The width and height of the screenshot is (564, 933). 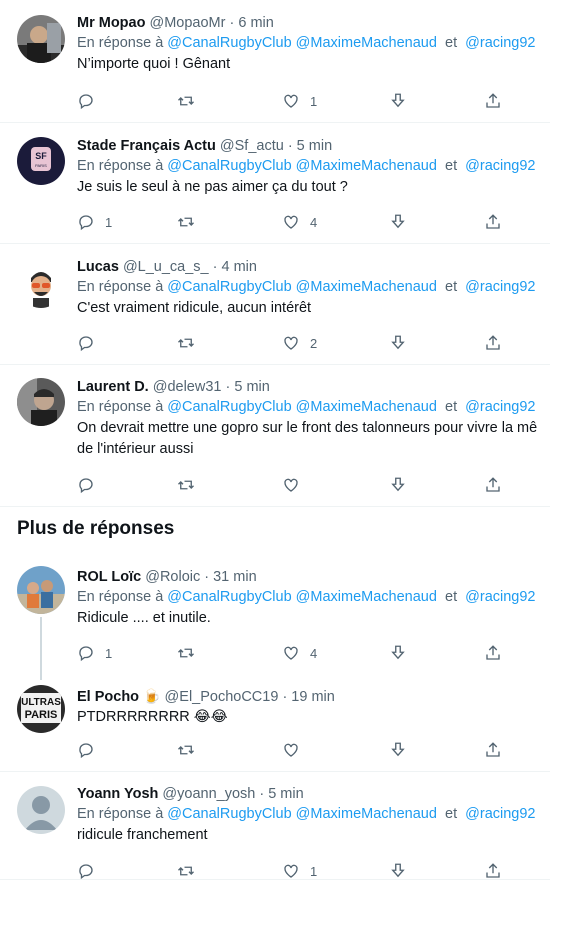 I want to click on author-name: Lucas, so click(x=98, y=267).